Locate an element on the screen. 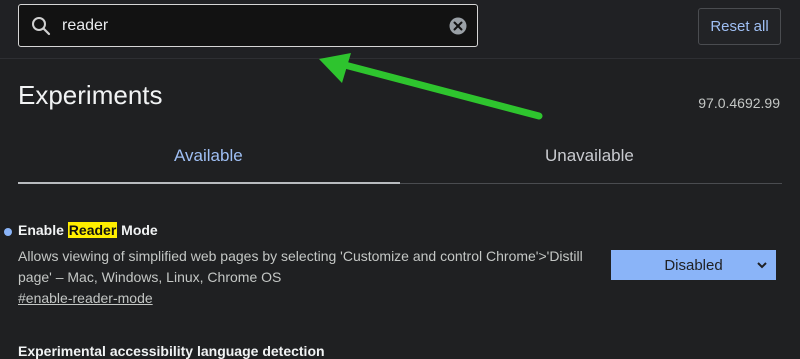 The height and width of the screenshot is (359, 800). tab-unavailable: Unavailable is located at coordinates (589, 156).